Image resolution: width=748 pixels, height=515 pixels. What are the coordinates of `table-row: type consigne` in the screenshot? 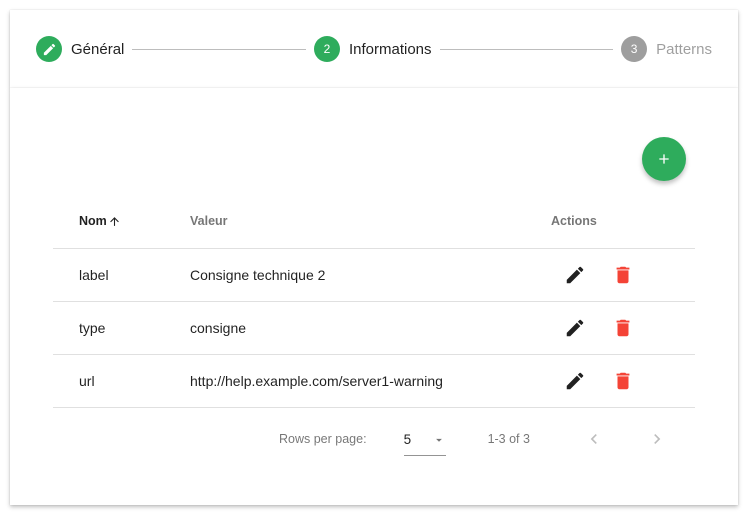 It's located at (374, 328).